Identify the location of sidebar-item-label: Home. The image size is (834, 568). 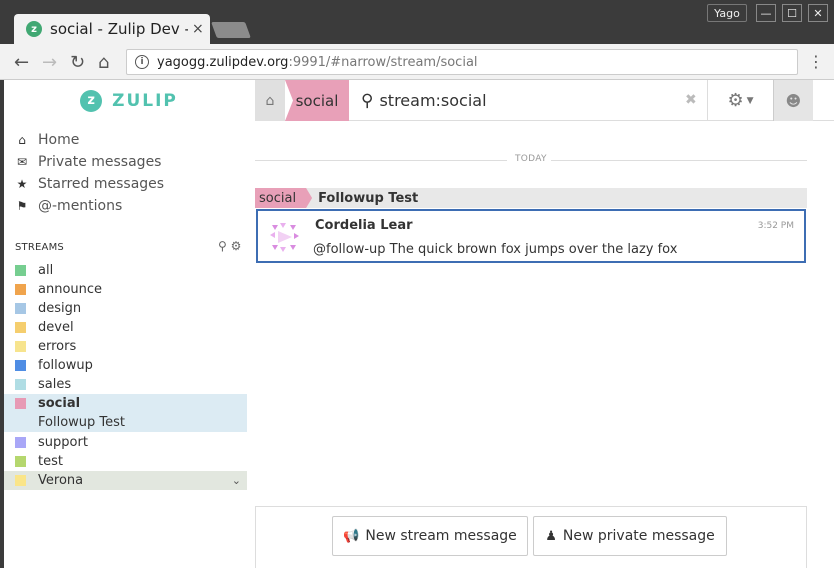
(59, 140).